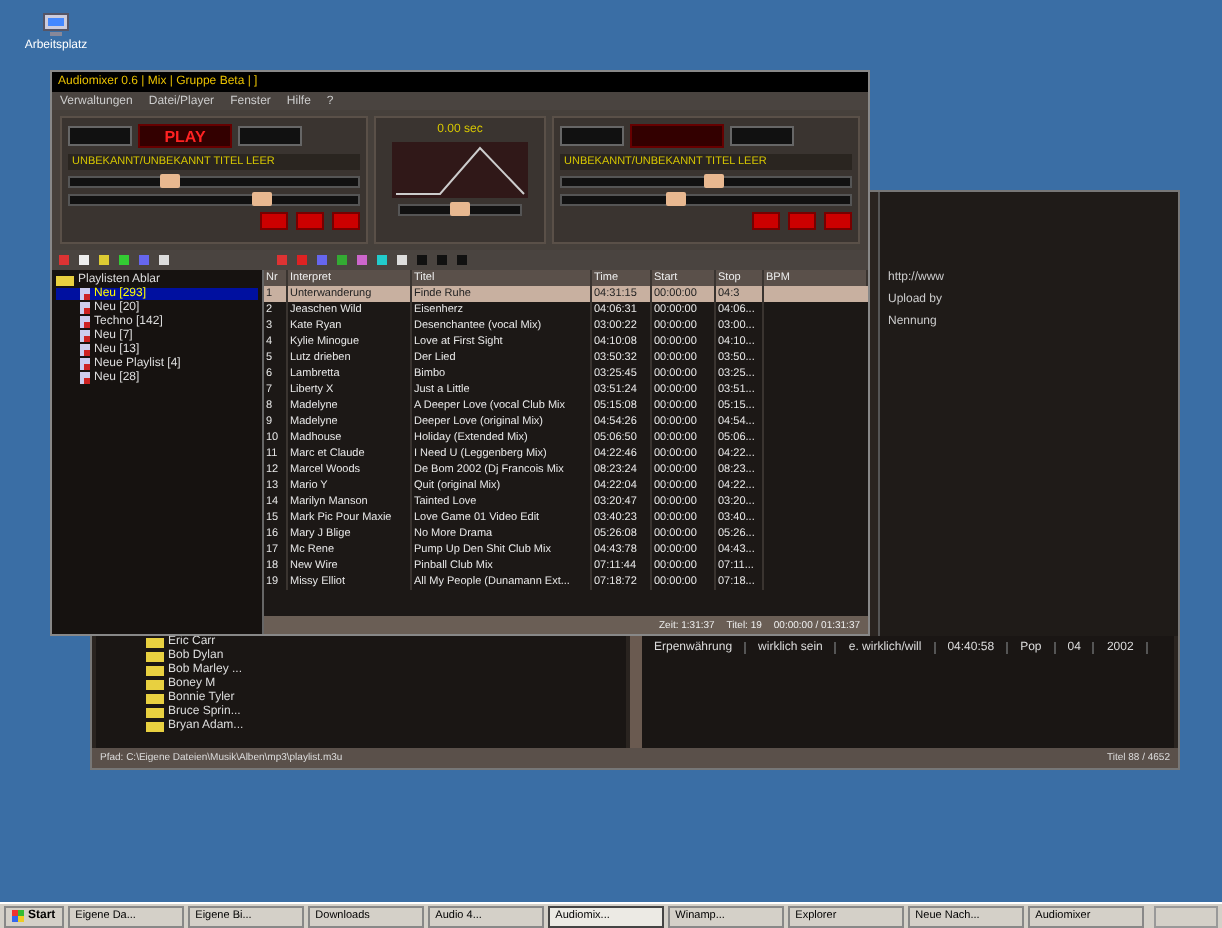 The height and width of the screenshot is (928, 1222). Describe the element at coordinates (1186, 916) in the screenshot. I see `system-tray` at that location.